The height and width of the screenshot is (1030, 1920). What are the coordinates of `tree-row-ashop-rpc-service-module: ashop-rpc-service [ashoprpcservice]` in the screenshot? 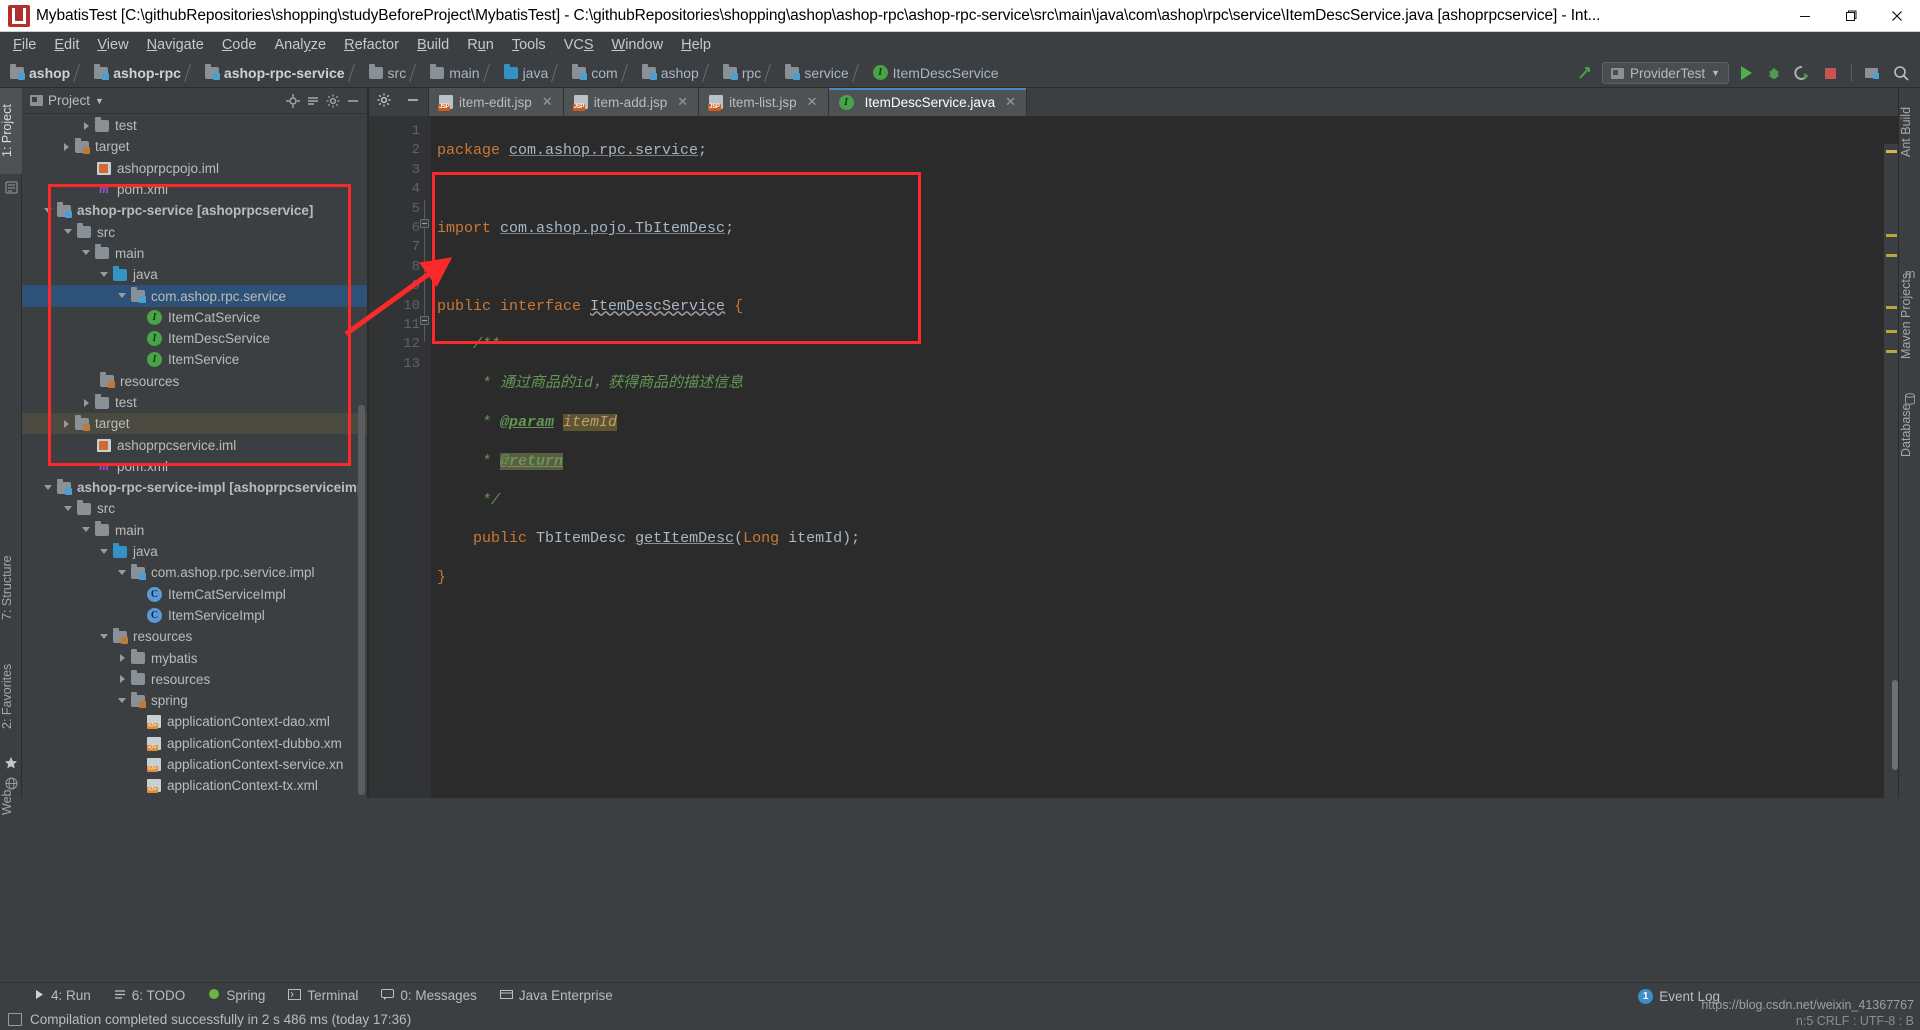 It's located at (194, 210).